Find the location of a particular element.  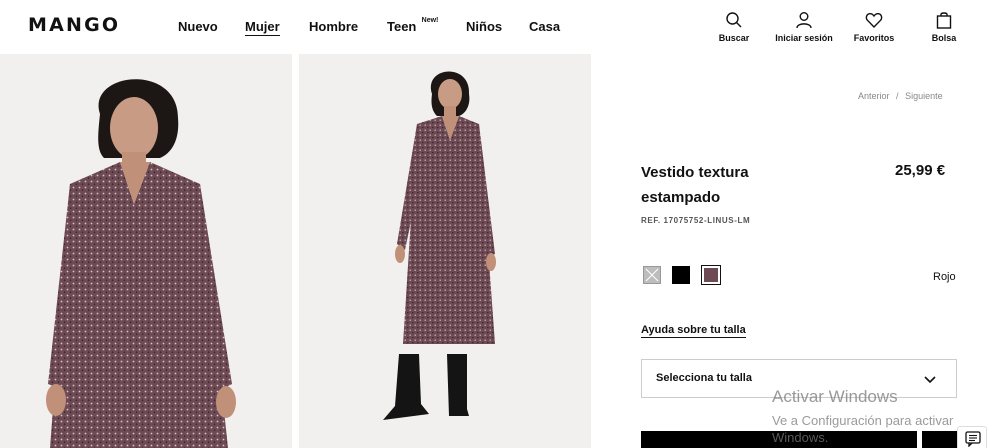

product-pagination: Anterior / Siguiente is located at coordinates (900, 96).